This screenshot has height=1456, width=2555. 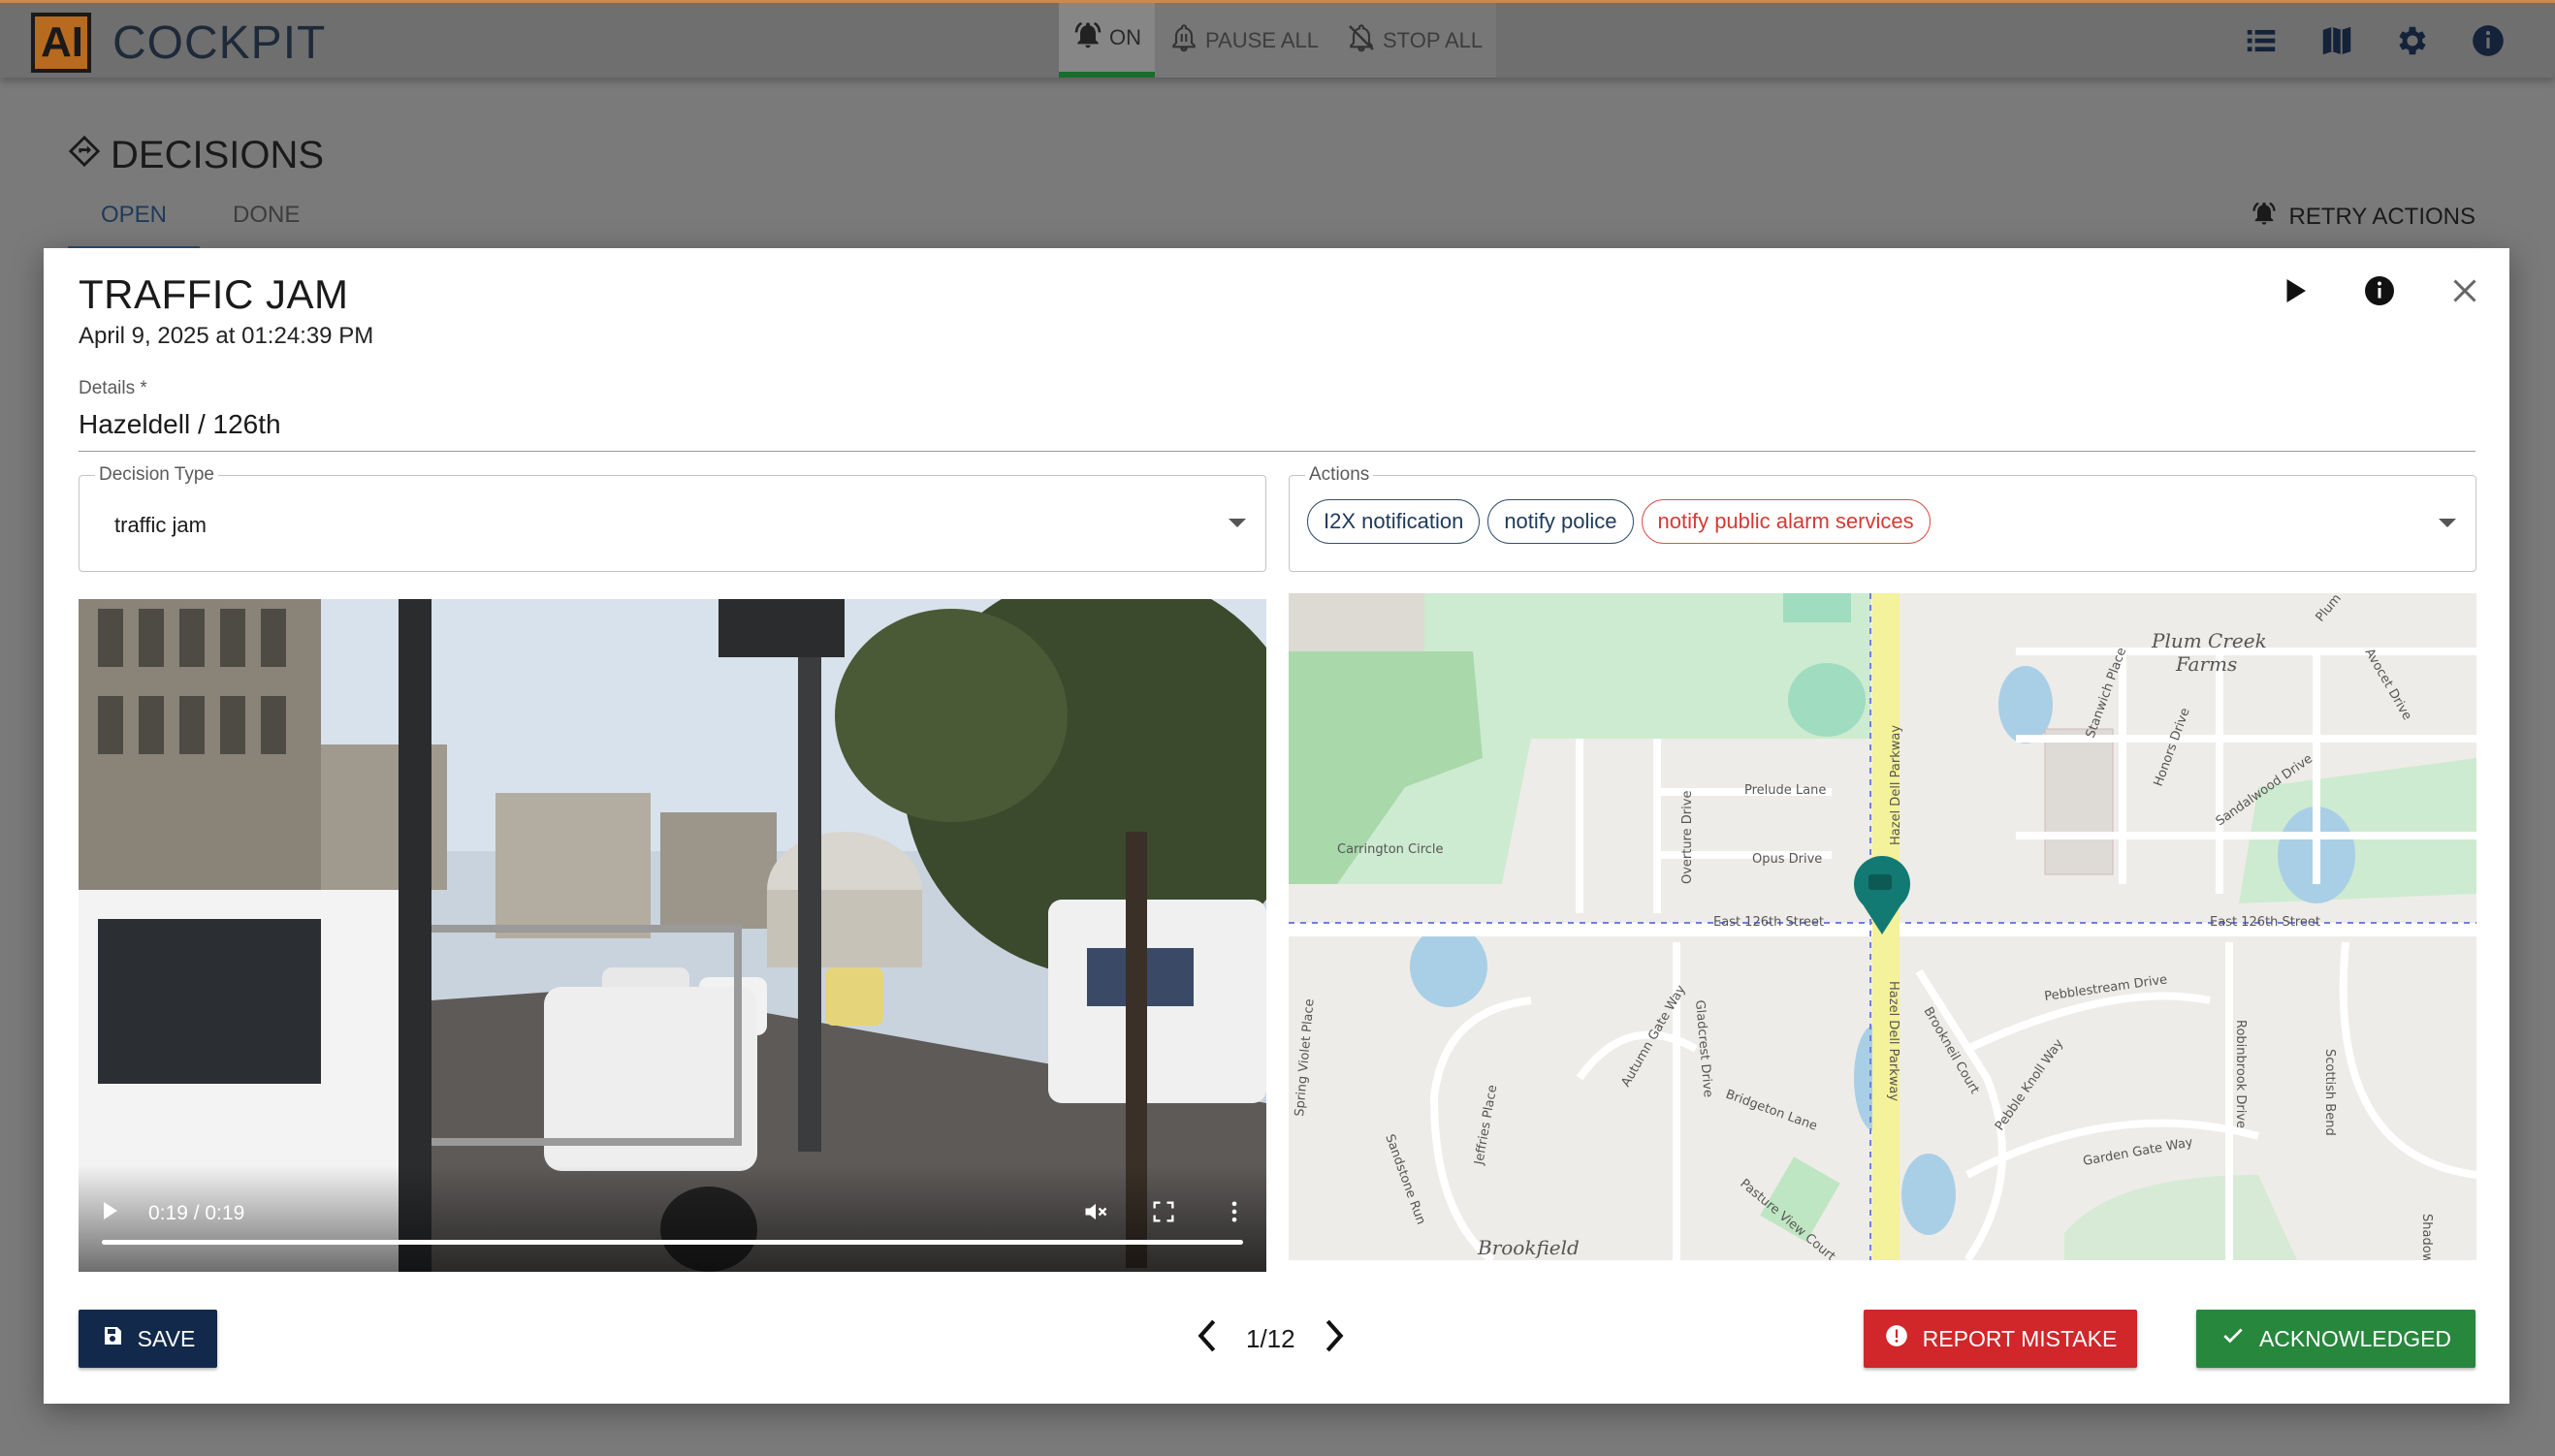 What do you see at coordinates (84, 156) in the screenshot?
I see `decision-diamond-icon` at bounding box center [84, 156].